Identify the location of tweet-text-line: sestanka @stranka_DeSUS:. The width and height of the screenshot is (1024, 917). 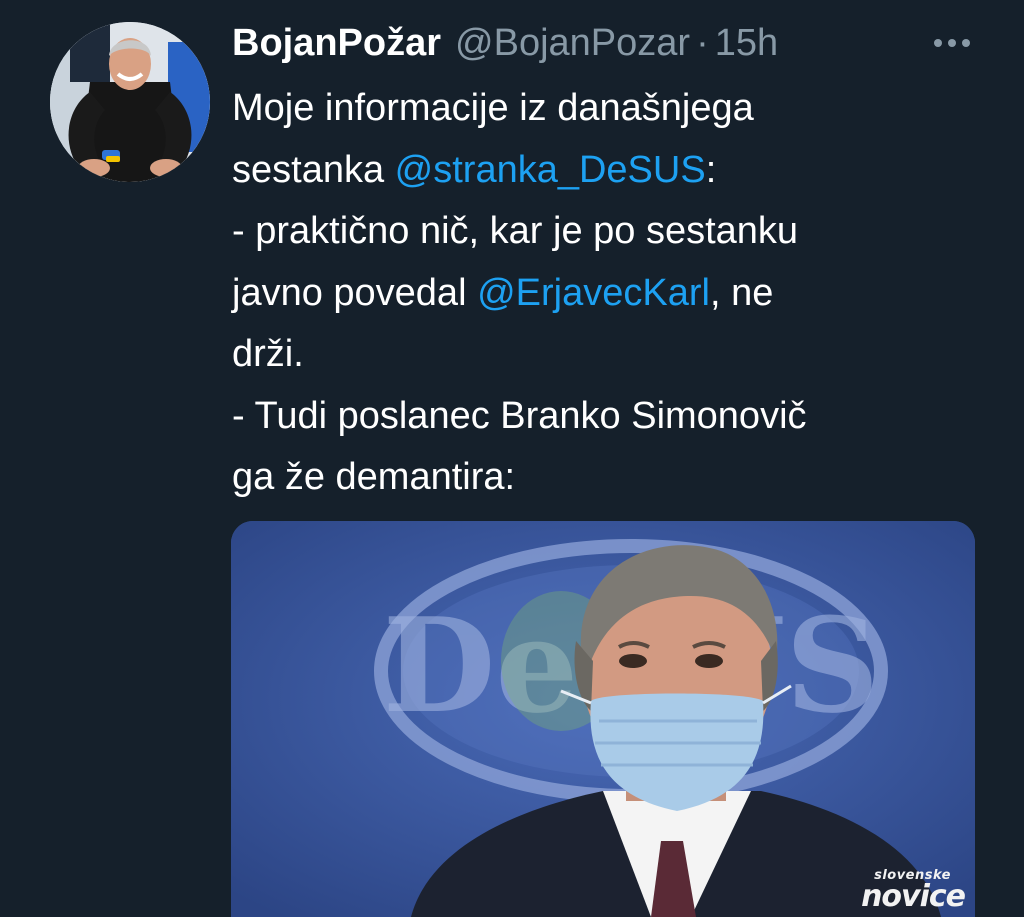
(474, 169).